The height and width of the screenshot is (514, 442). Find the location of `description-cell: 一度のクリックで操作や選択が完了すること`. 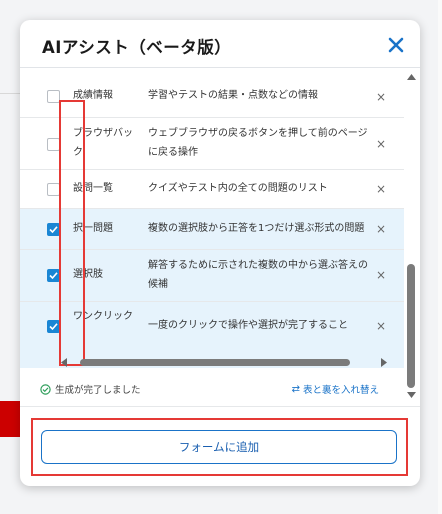

description-cell: 一度のクリックで操作や選択が完了すること is located at coordinates (248, 325).